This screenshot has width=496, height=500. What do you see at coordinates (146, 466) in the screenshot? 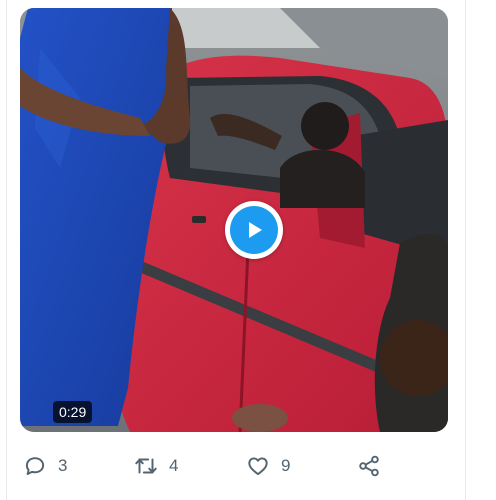
I see `retweet-icon` at bounding box center [146, 466].